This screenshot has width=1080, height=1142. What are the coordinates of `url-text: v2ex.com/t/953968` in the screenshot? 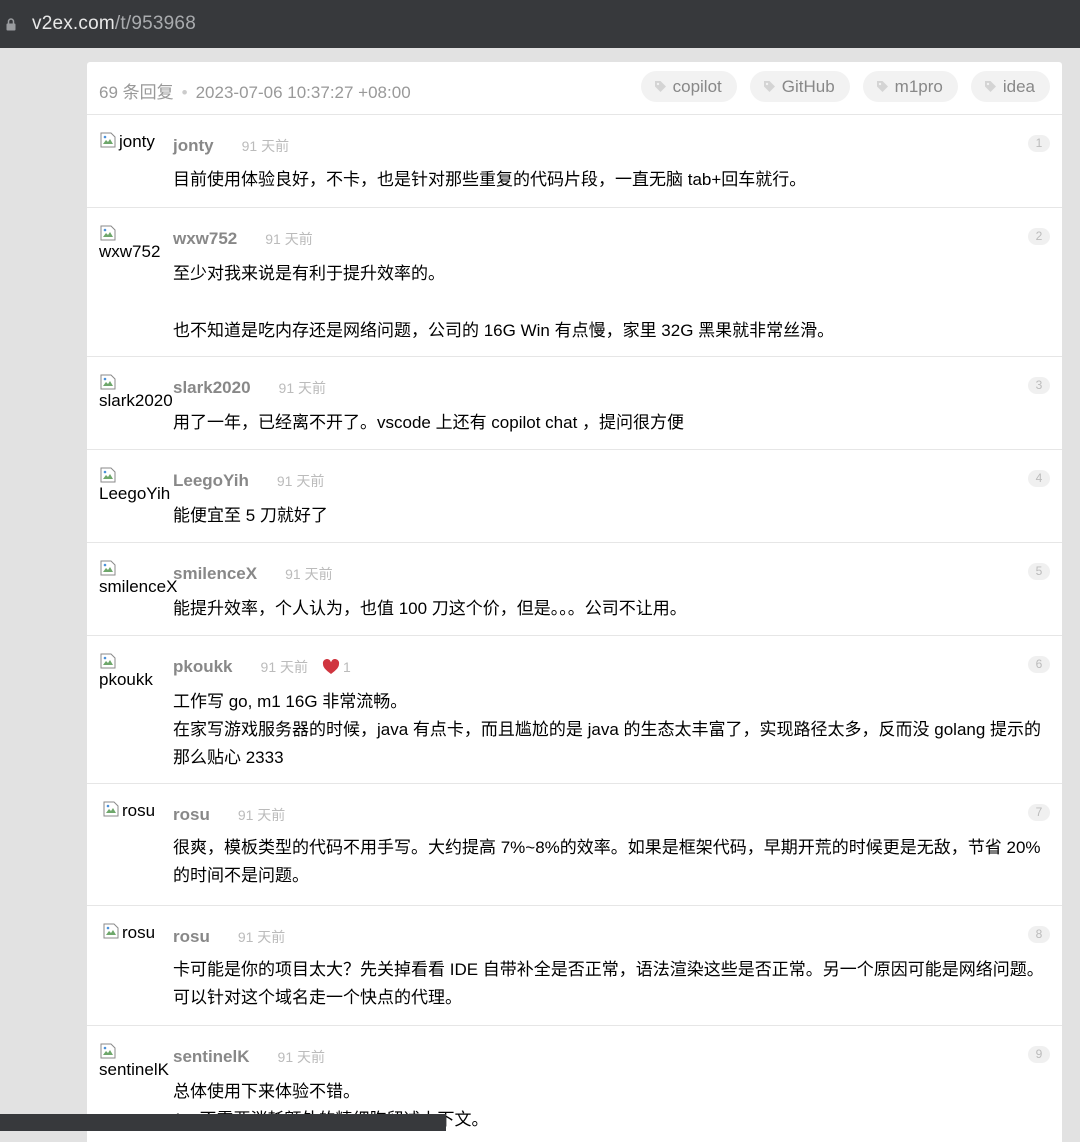 It's located at (114, 24).